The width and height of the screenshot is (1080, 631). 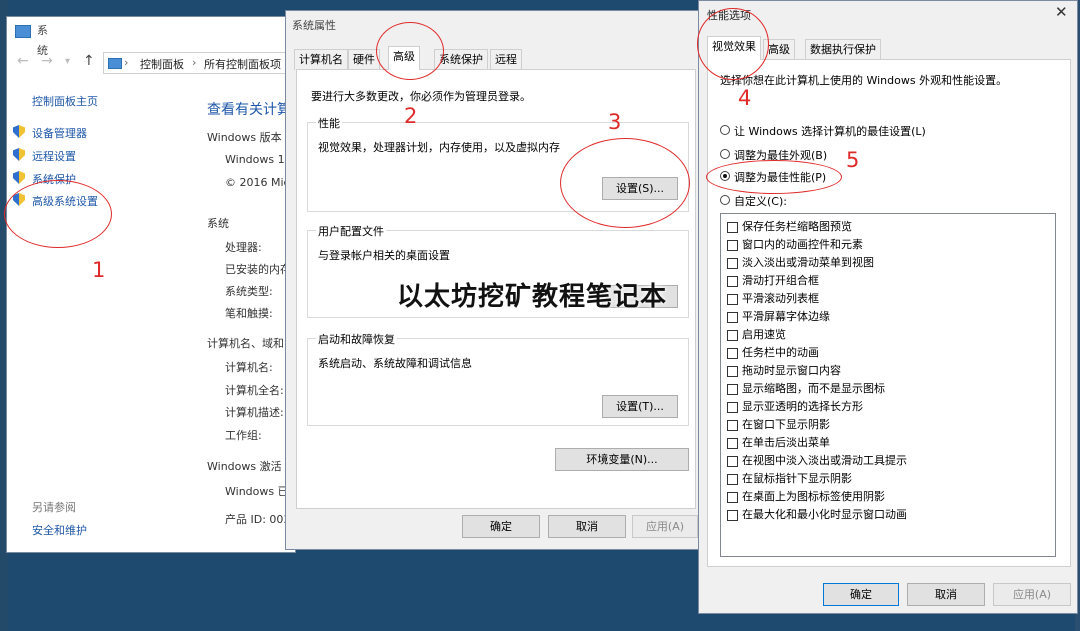 I want to click on breadcrumb-all-items: 所有控制面板项, so click(x=242, y=64).